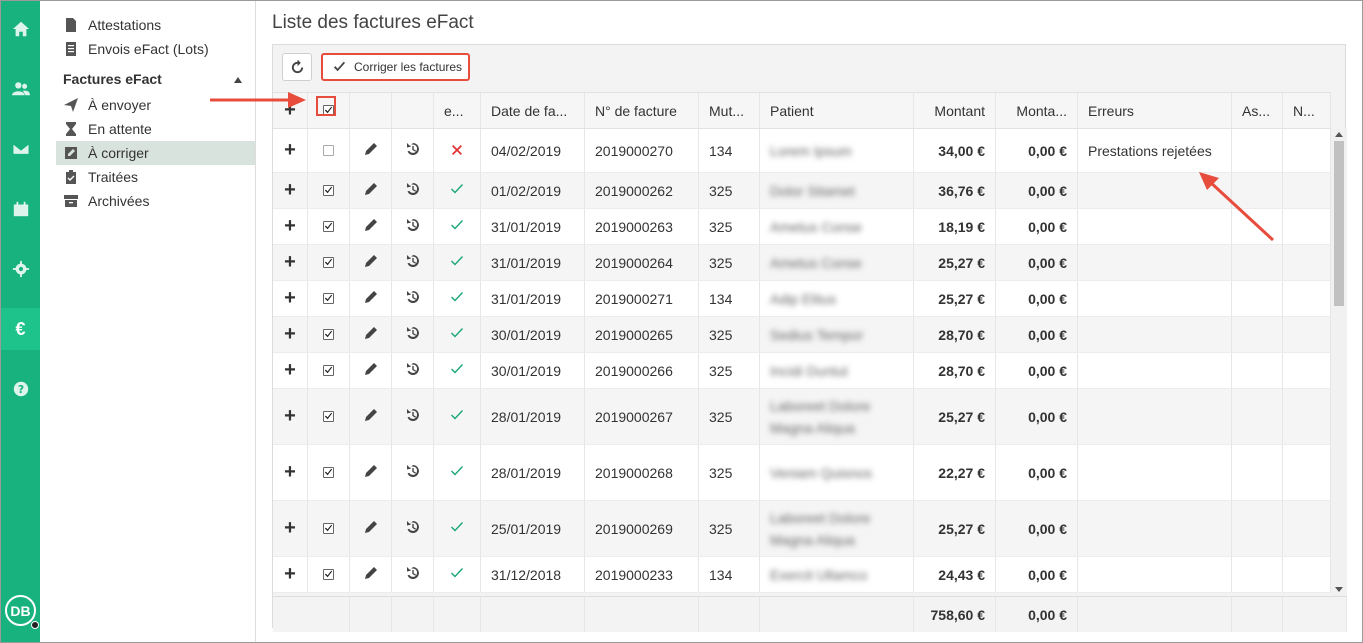 The width and height of the screenshot is (1363, 643). I want to click on scroll-down-arrow, so click(1339, 589).